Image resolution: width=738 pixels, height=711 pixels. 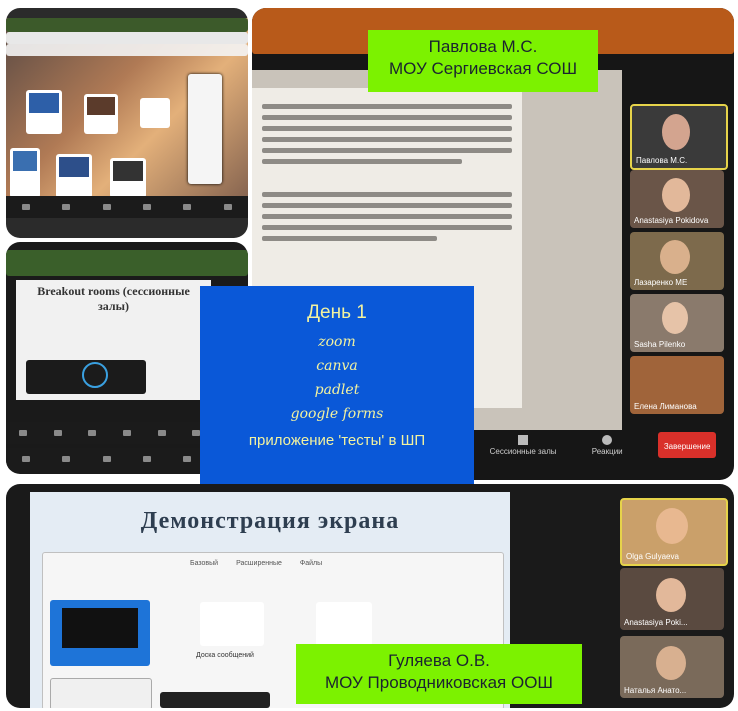 I want to click on laptop-screen, so click(x=127, y=118).